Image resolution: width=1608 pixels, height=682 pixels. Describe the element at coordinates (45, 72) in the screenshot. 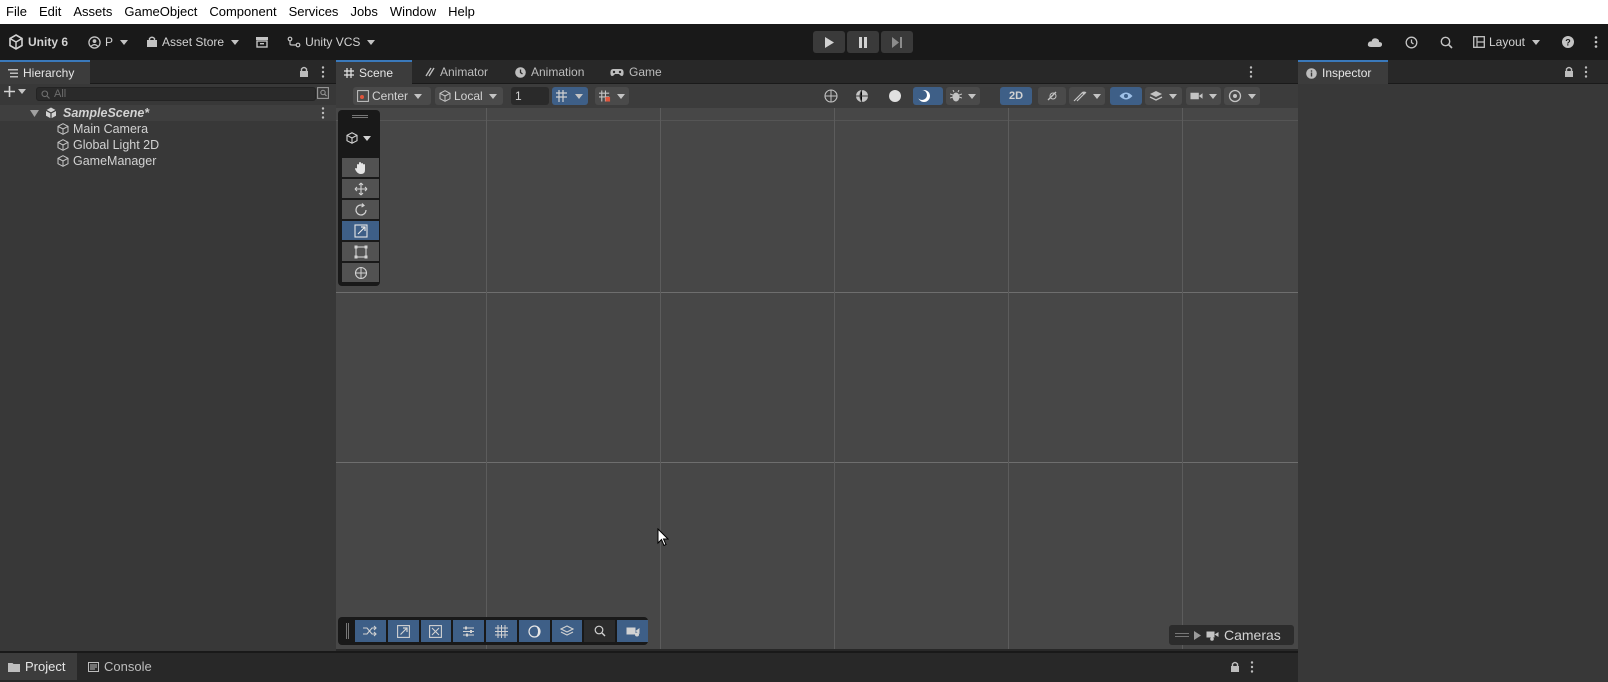

I see `tab-hierarchy: Hierarchy` at that location.